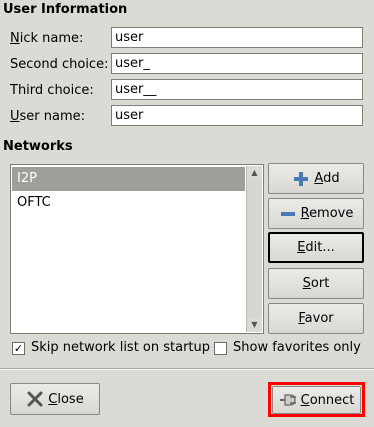 The height and width of the screenshot is (427, 374). Describe the element at coordinates (254, 173) in the screenshot. I see `scroll-up-arrow-icon: ▲` at that location.